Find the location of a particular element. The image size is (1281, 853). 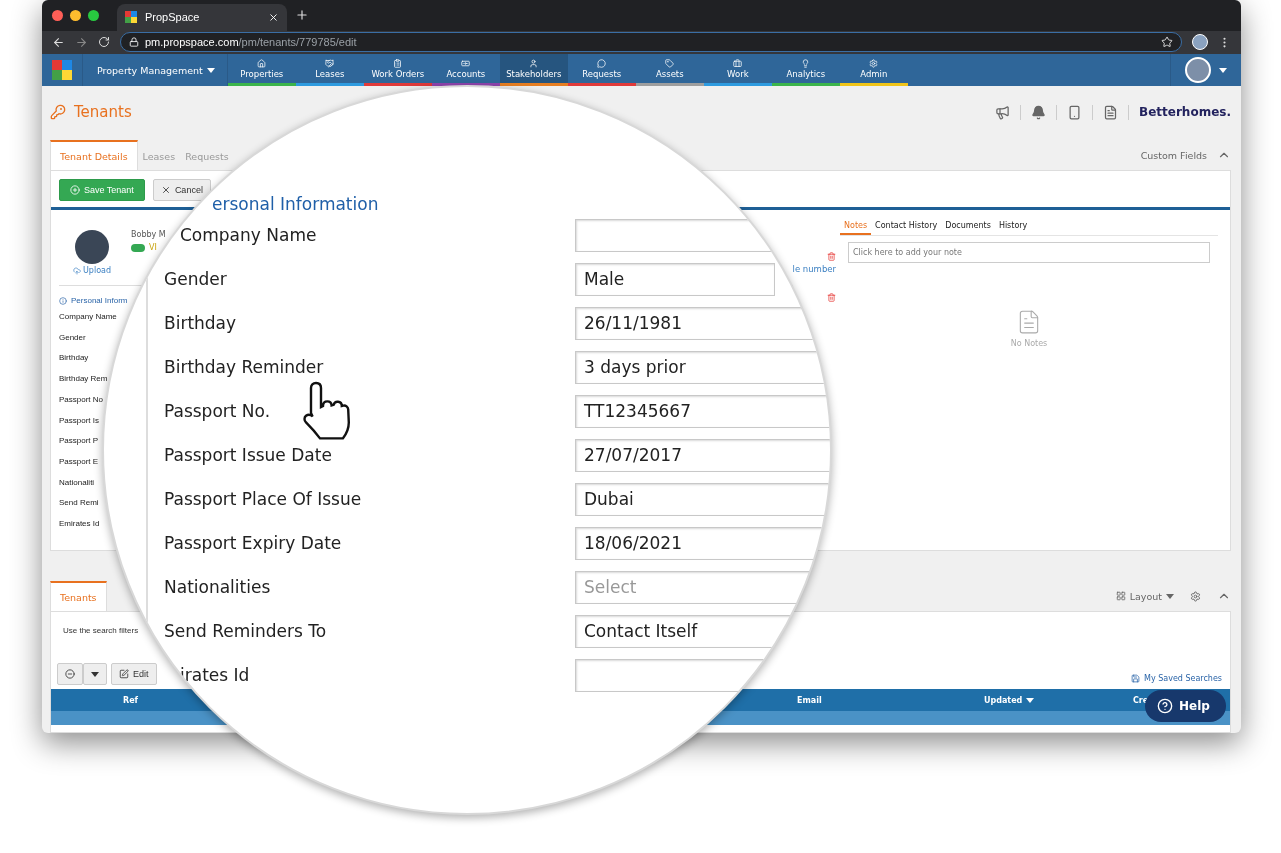

empty-notes-text: No Notes is located at coordinates (1029, 343).